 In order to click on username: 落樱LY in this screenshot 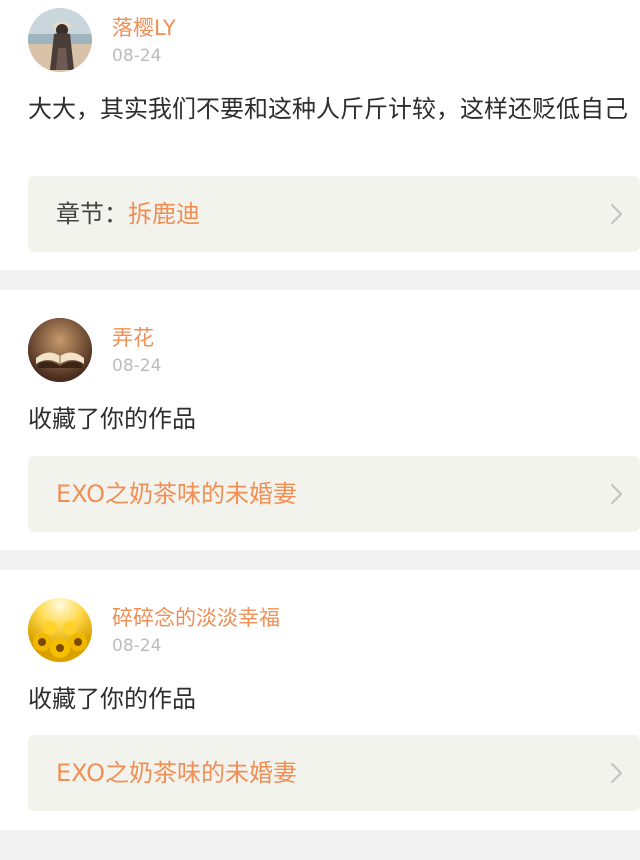, I will do `click(144, 27)`.